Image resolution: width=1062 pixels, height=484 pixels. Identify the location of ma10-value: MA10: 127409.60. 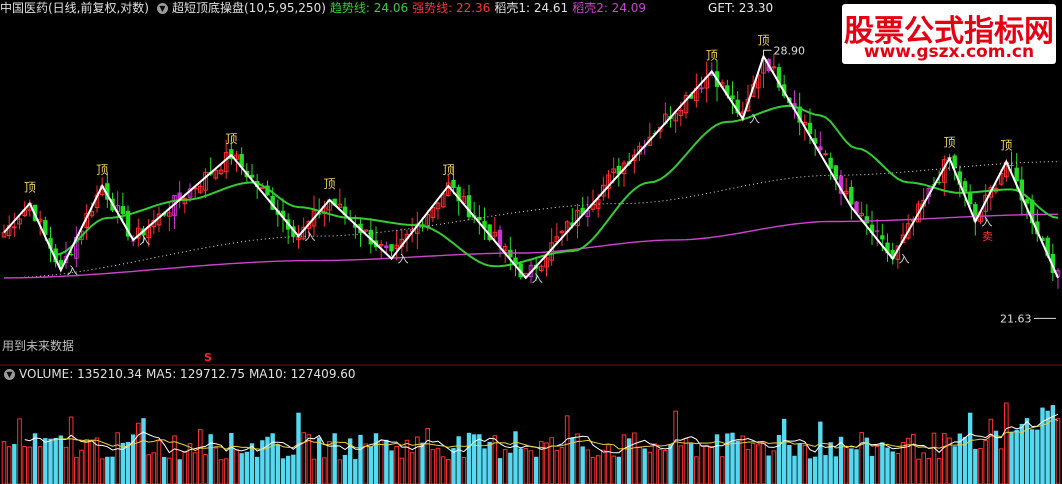
(302, 374).